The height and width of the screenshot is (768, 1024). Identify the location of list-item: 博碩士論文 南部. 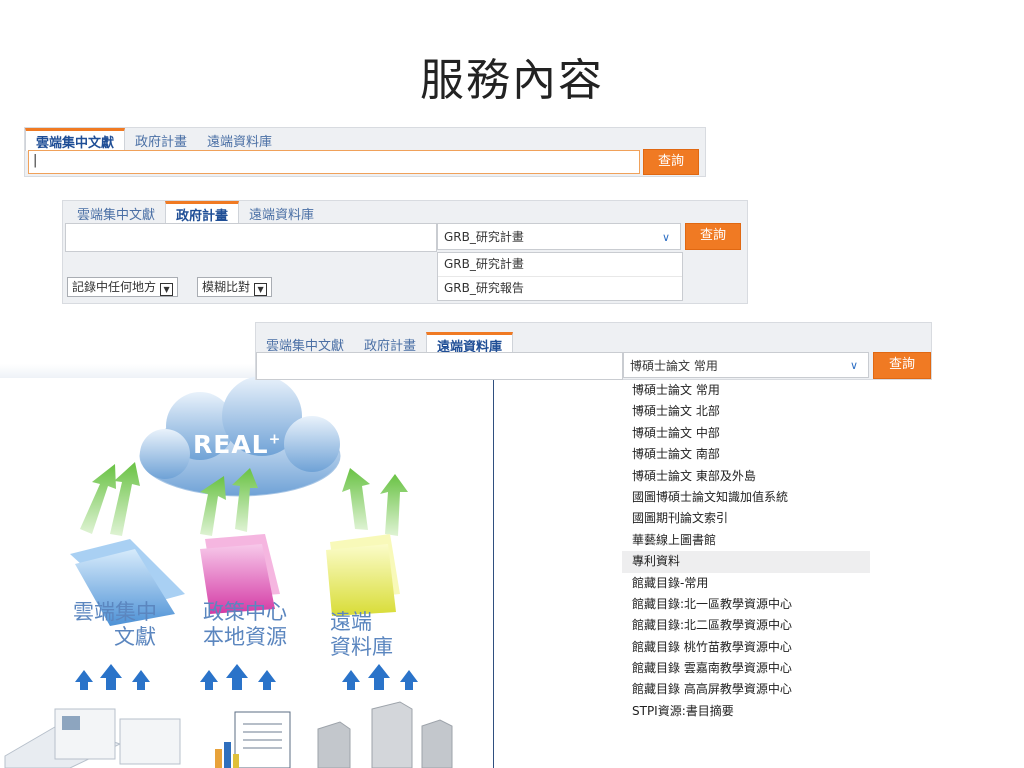
(746, 454).